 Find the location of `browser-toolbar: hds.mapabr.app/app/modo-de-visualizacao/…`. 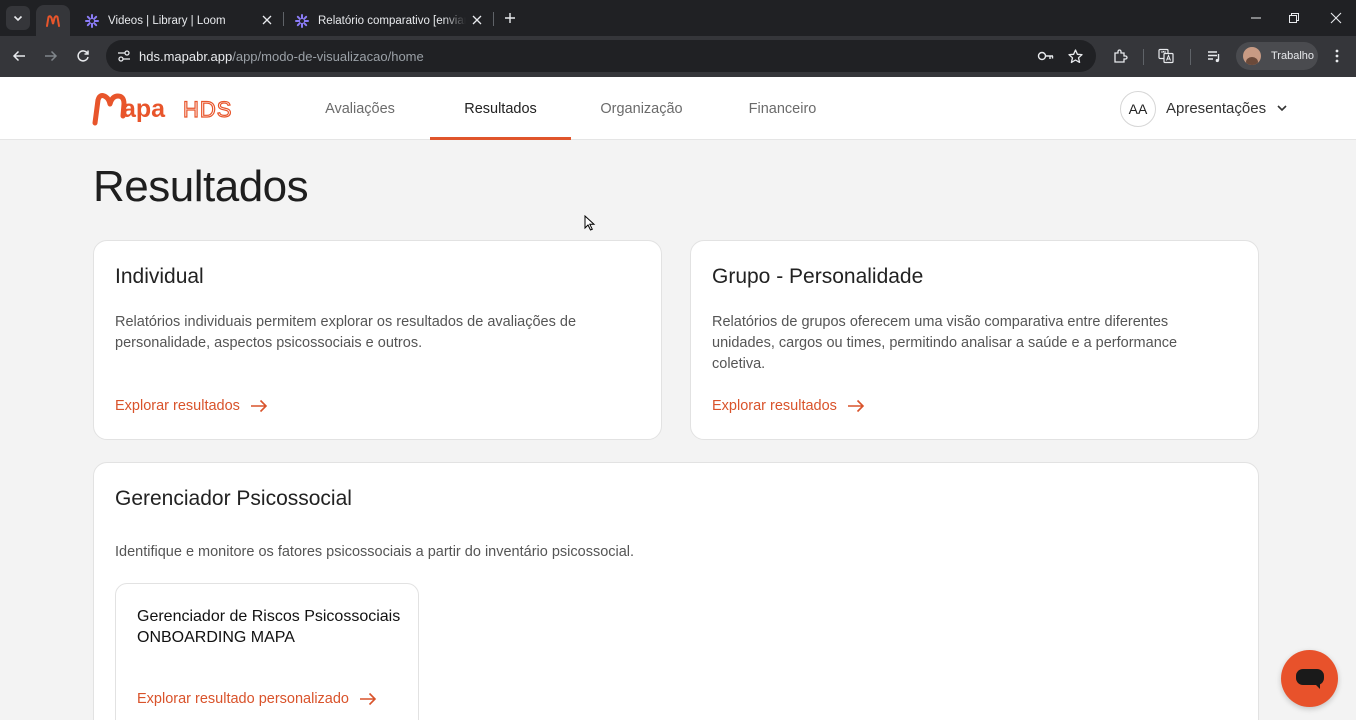

browser-toolbar: hds.mapabr.app/app/modo-de-visualizacao/… is located at coordinates (678, 56).